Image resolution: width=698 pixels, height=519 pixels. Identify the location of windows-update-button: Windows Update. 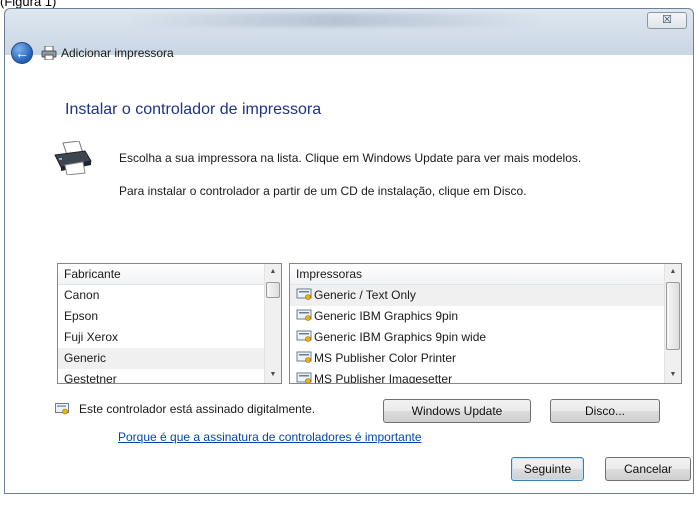
(457, 411).